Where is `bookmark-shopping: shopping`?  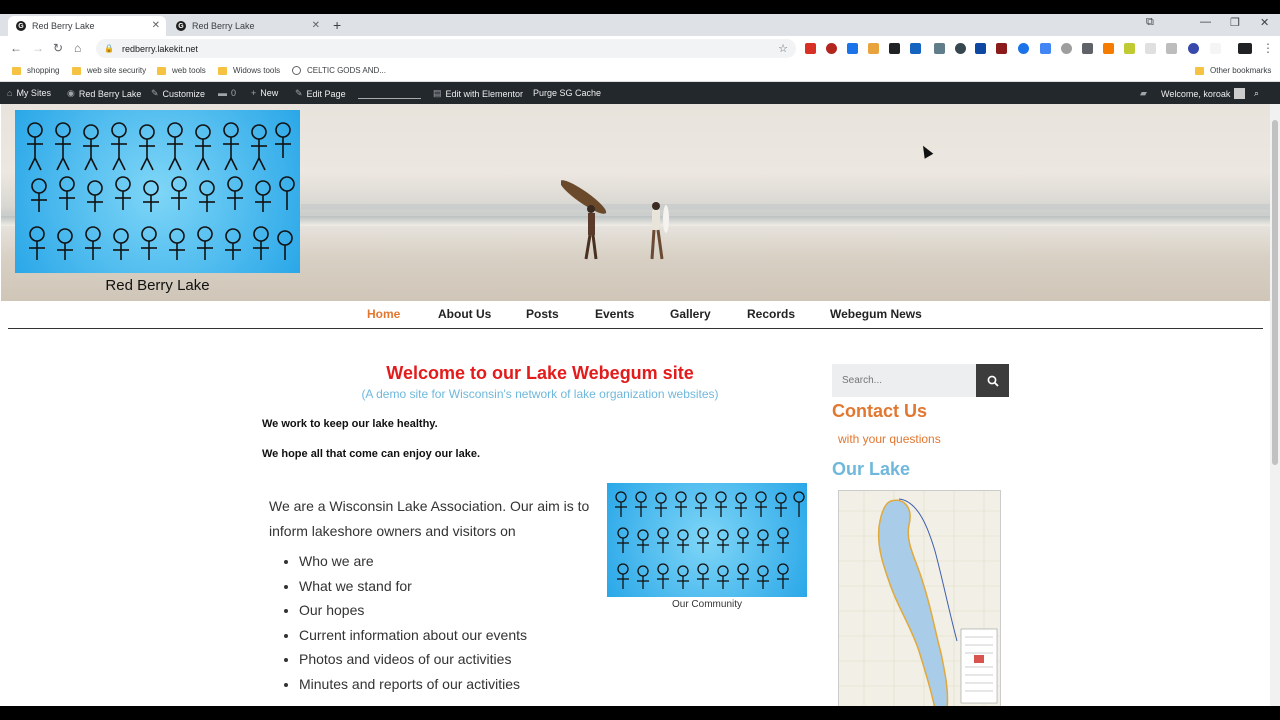 bookmark-shopping: shopping is located at coordinates (35, 70).